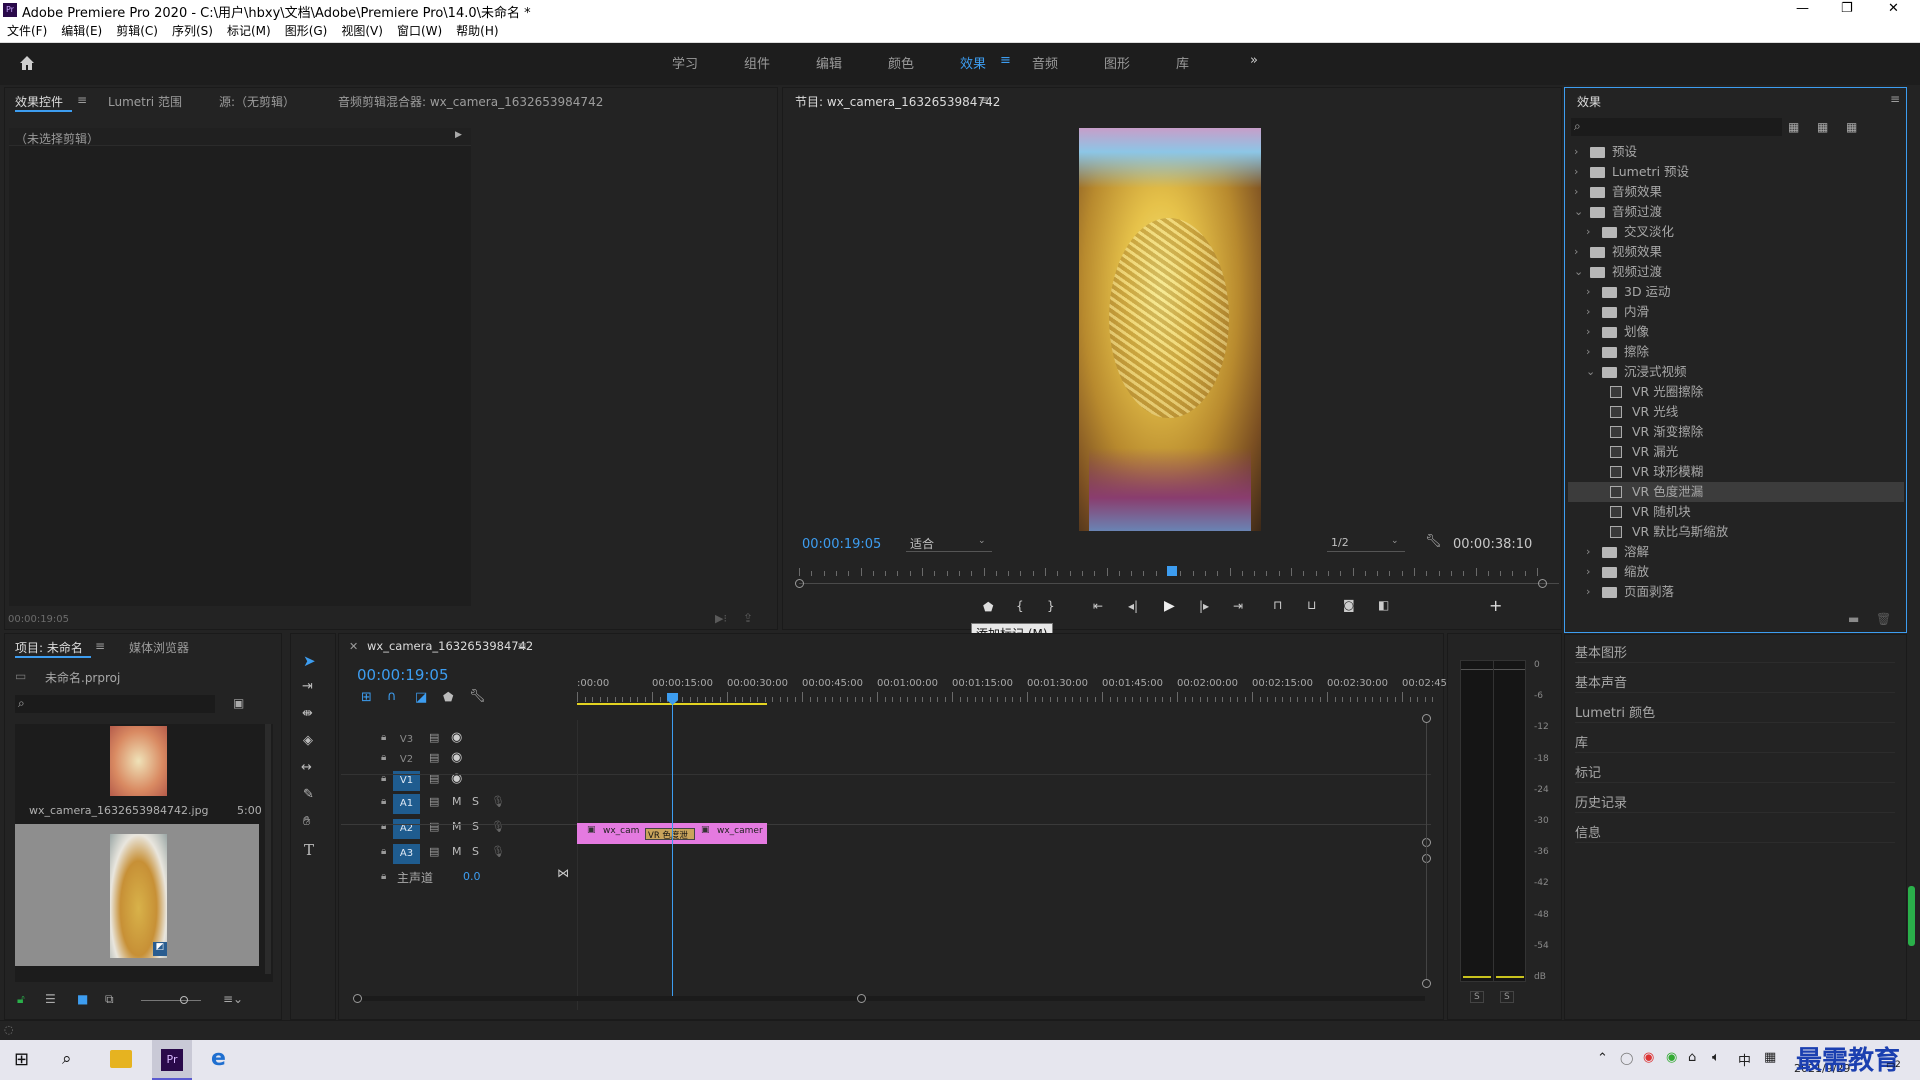 This screenshot has width=1920, height=1080. What do you see at coordinates (984, 100) in the screenshot?
I see `program-menu-icon: ≡` at bounding box center [984, 100].